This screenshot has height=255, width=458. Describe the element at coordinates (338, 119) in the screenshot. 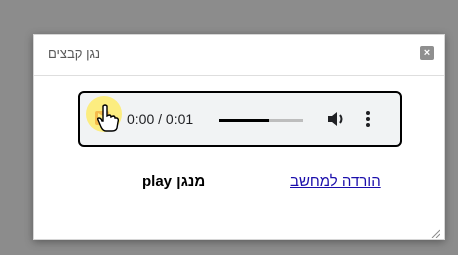

I see `volume-icon` at that location.